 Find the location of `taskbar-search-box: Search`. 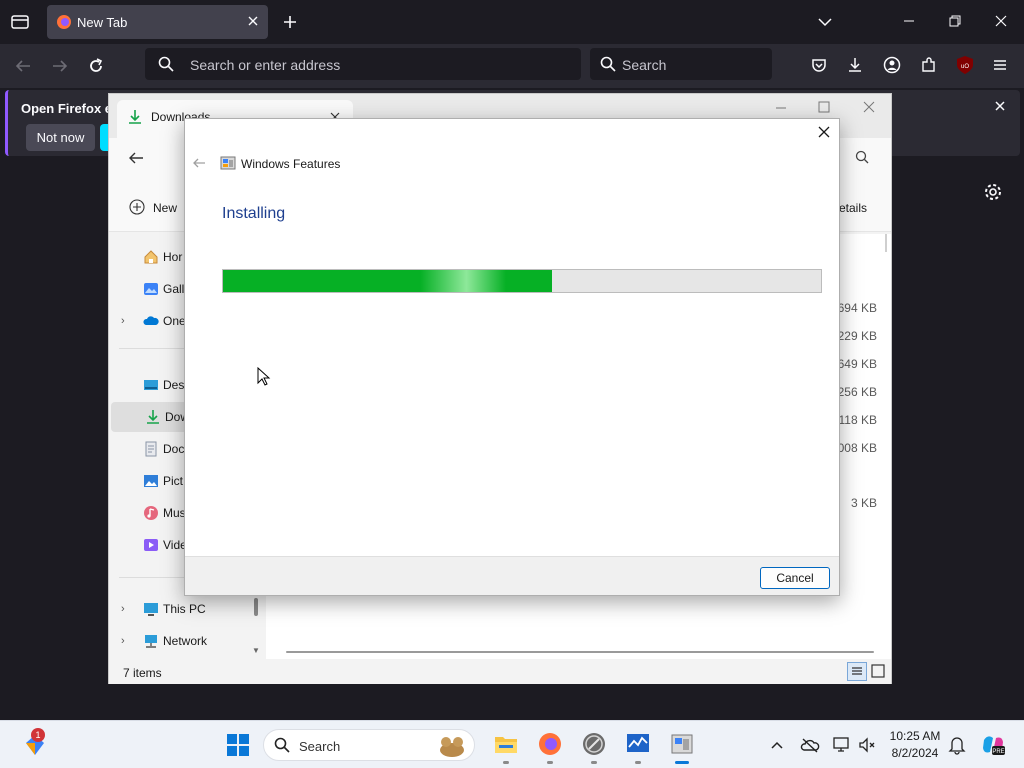

taskbar-search-box: Search is located at coordinates (369, 745).